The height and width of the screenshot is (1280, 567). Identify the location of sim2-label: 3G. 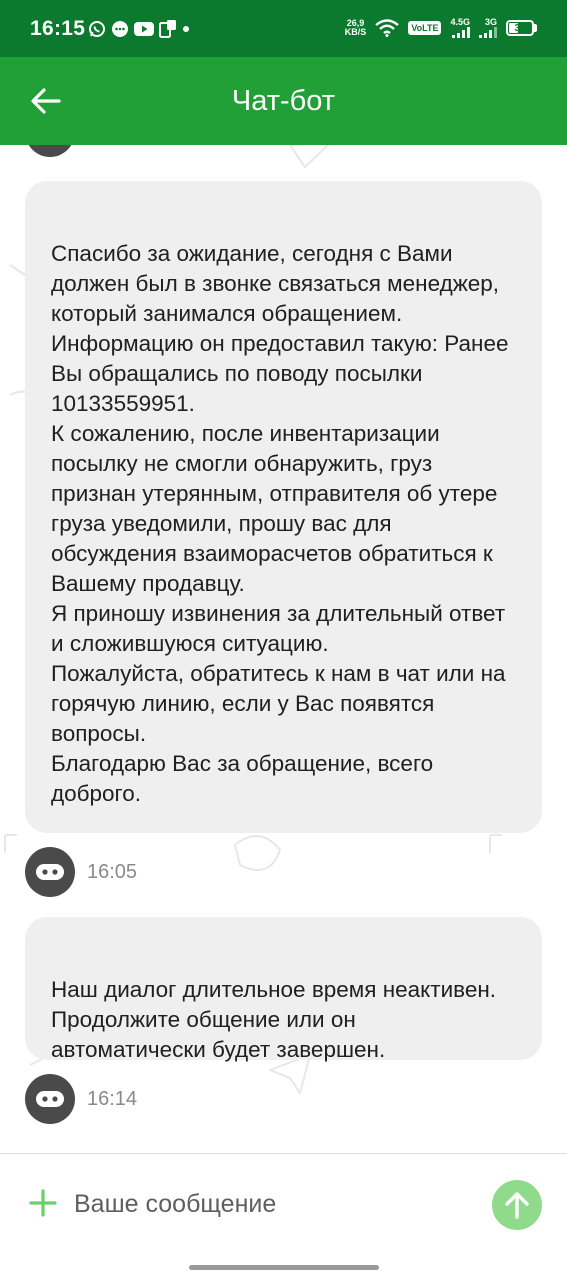
(490, 22).